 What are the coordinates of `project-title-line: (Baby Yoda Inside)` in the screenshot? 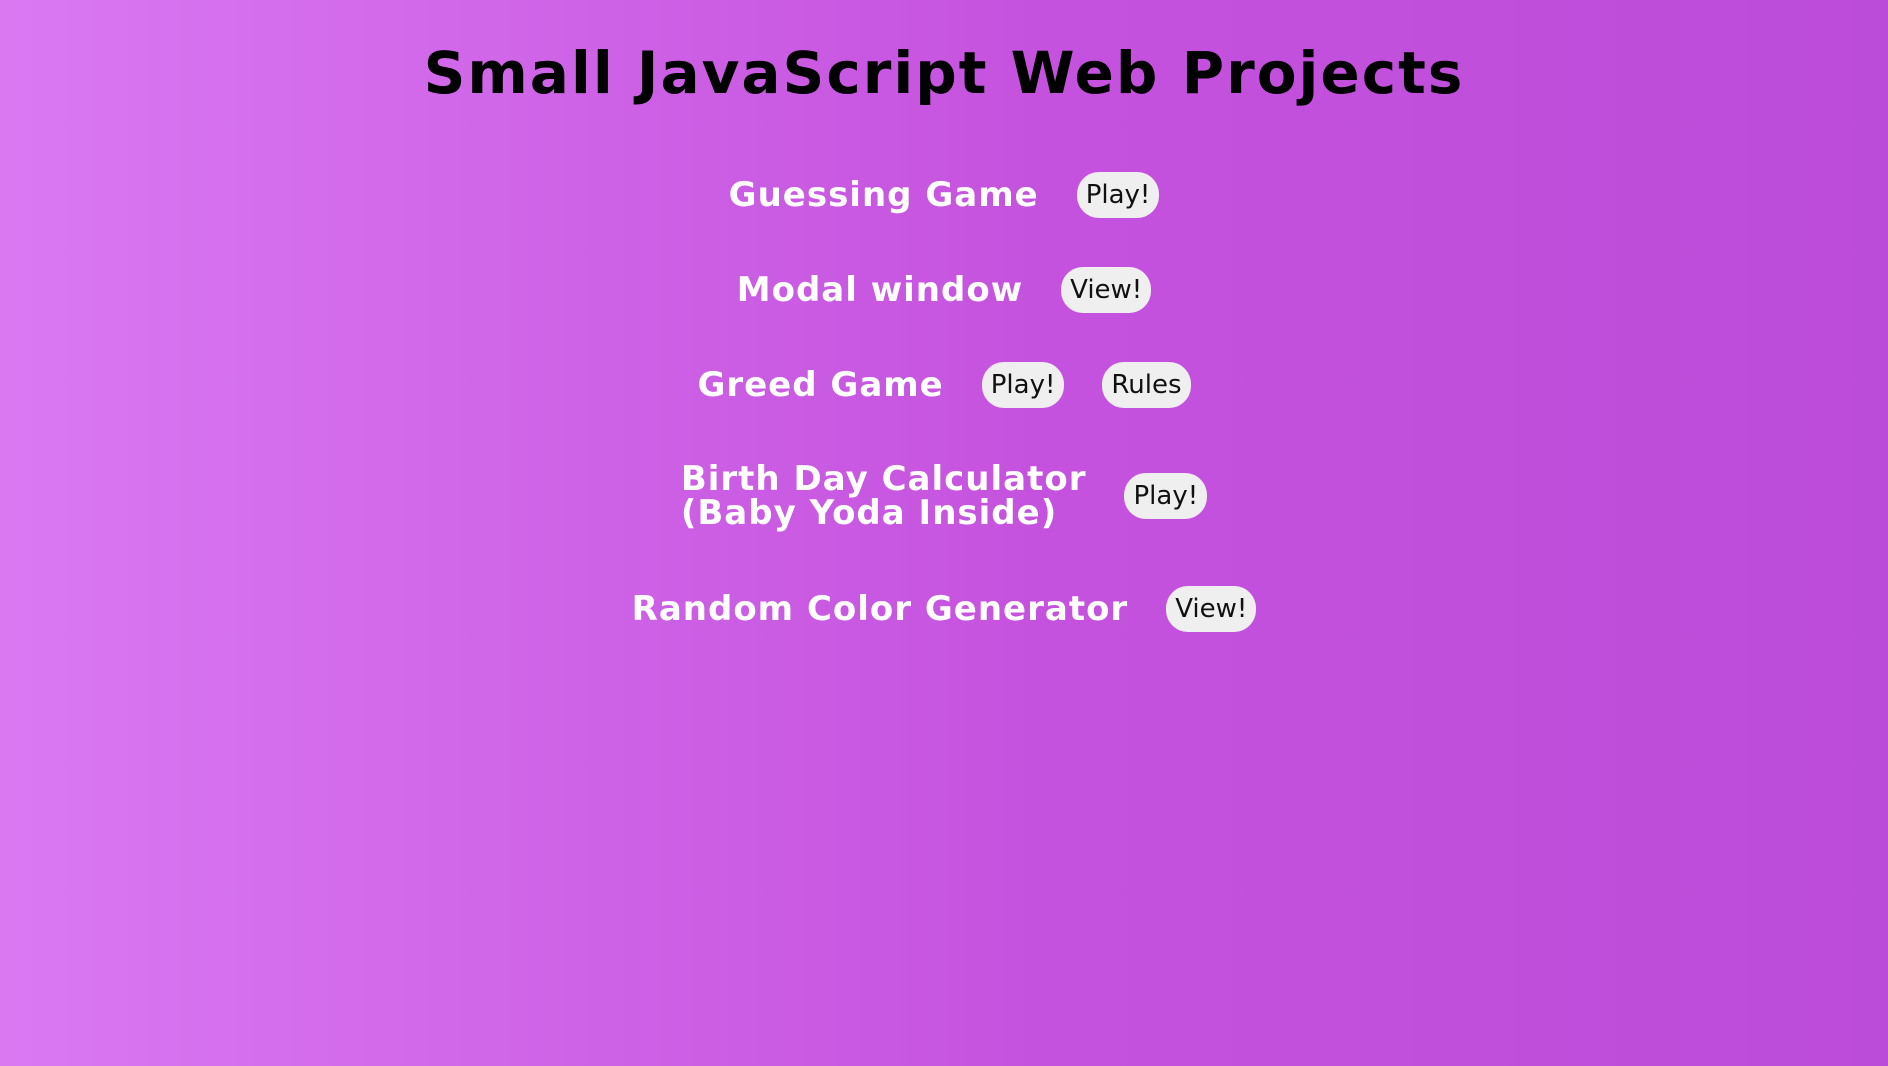 It's located at (869, 513).